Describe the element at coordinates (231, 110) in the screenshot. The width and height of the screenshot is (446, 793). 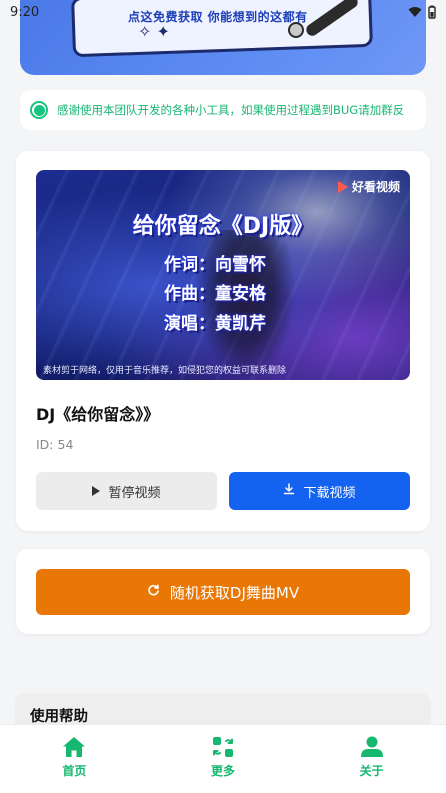
I see `notice-text: 感谢使用本团队开发的各种小工具，如果使用过程遇到BUG请加群反` at that location.